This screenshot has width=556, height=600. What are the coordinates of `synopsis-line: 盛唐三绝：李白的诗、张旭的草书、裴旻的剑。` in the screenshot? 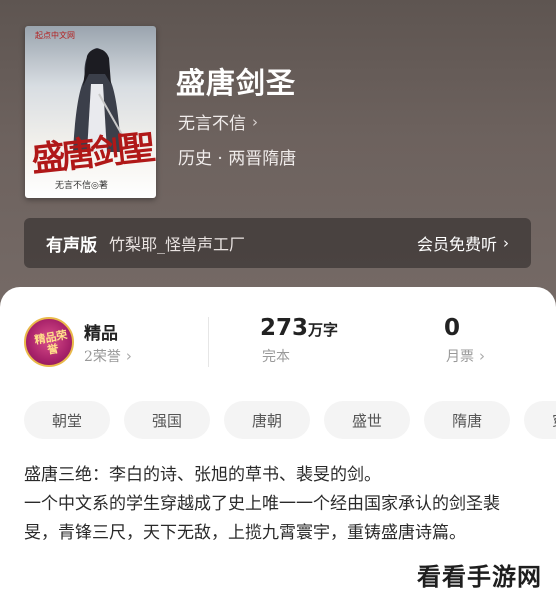 It's located at (202, 475).